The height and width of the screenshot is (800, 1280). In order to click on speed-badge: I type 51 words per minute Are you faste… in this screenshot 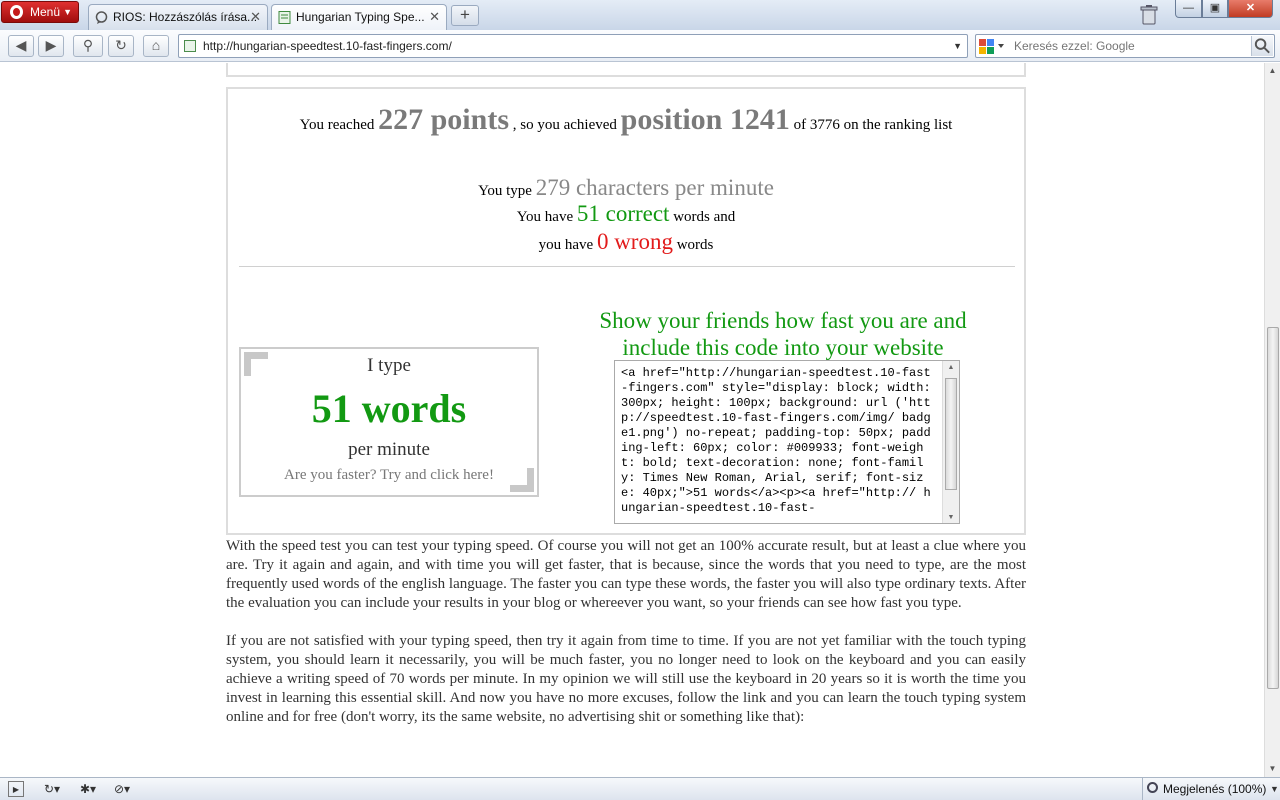, I will do `click(389, 422)`.